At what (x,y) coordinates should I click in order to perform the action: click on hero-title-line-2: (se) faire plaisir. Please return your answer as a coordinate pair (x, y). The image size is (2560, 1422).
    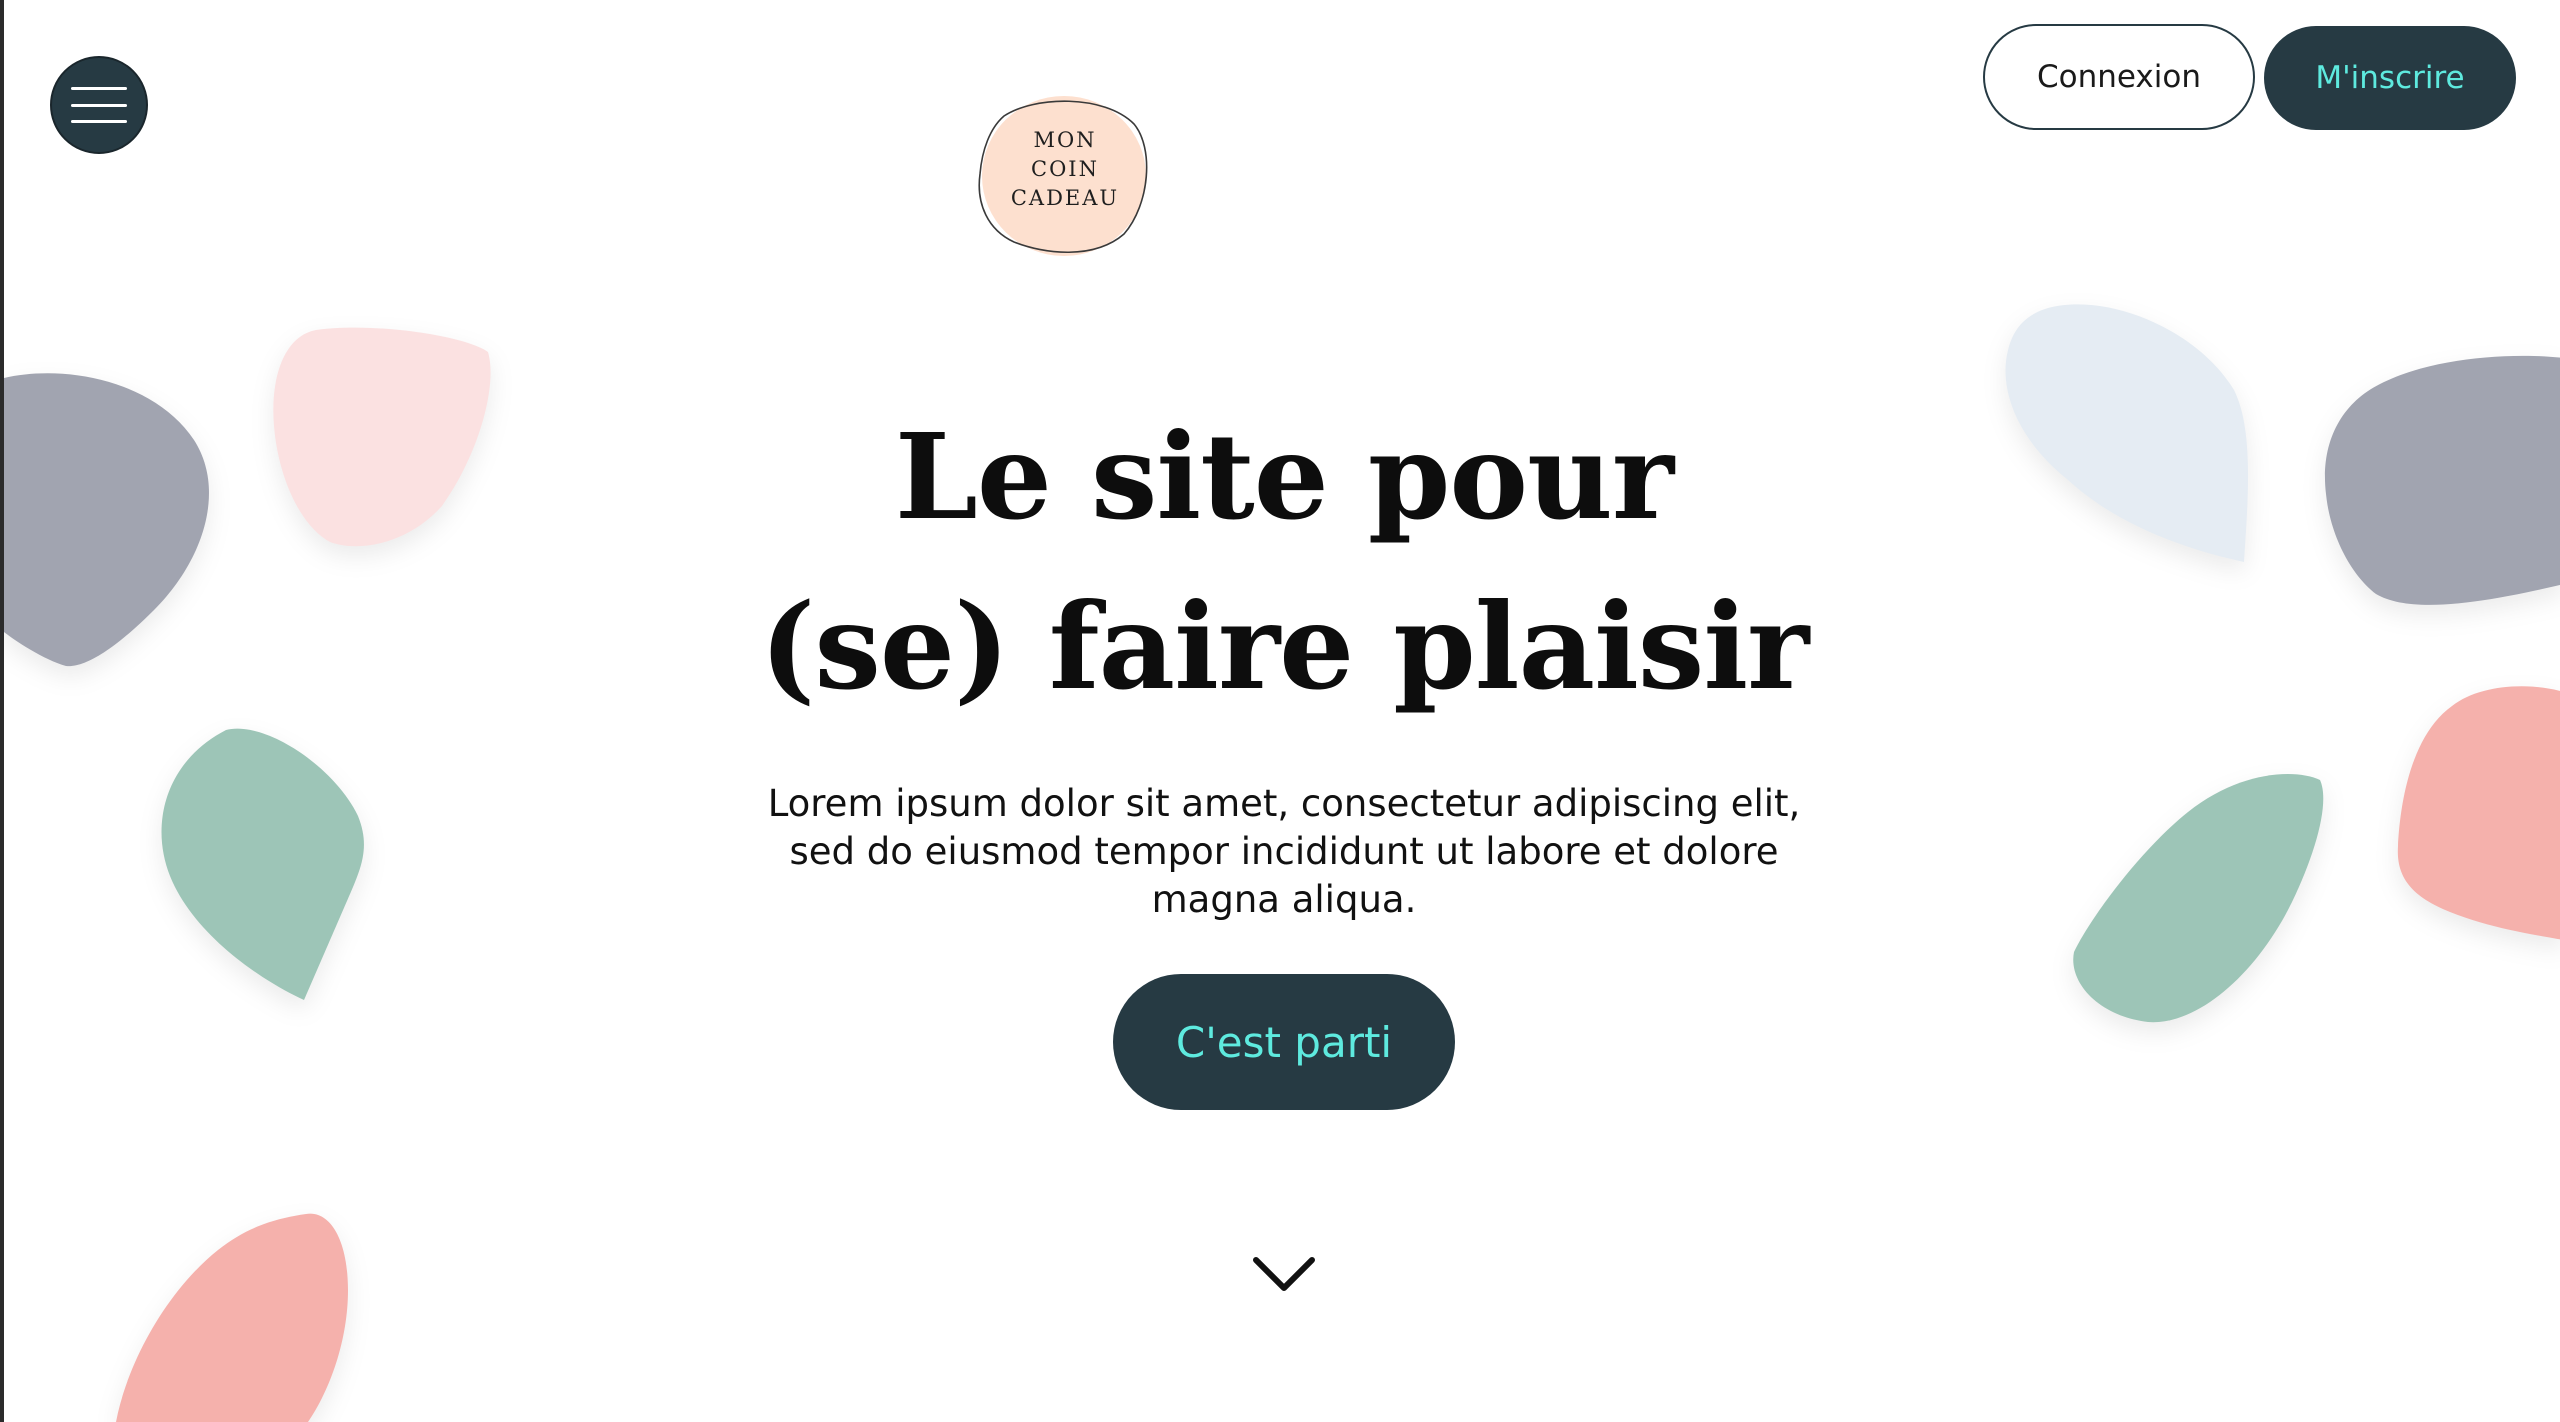
    Looking at the image, I should click on (1284, 646).